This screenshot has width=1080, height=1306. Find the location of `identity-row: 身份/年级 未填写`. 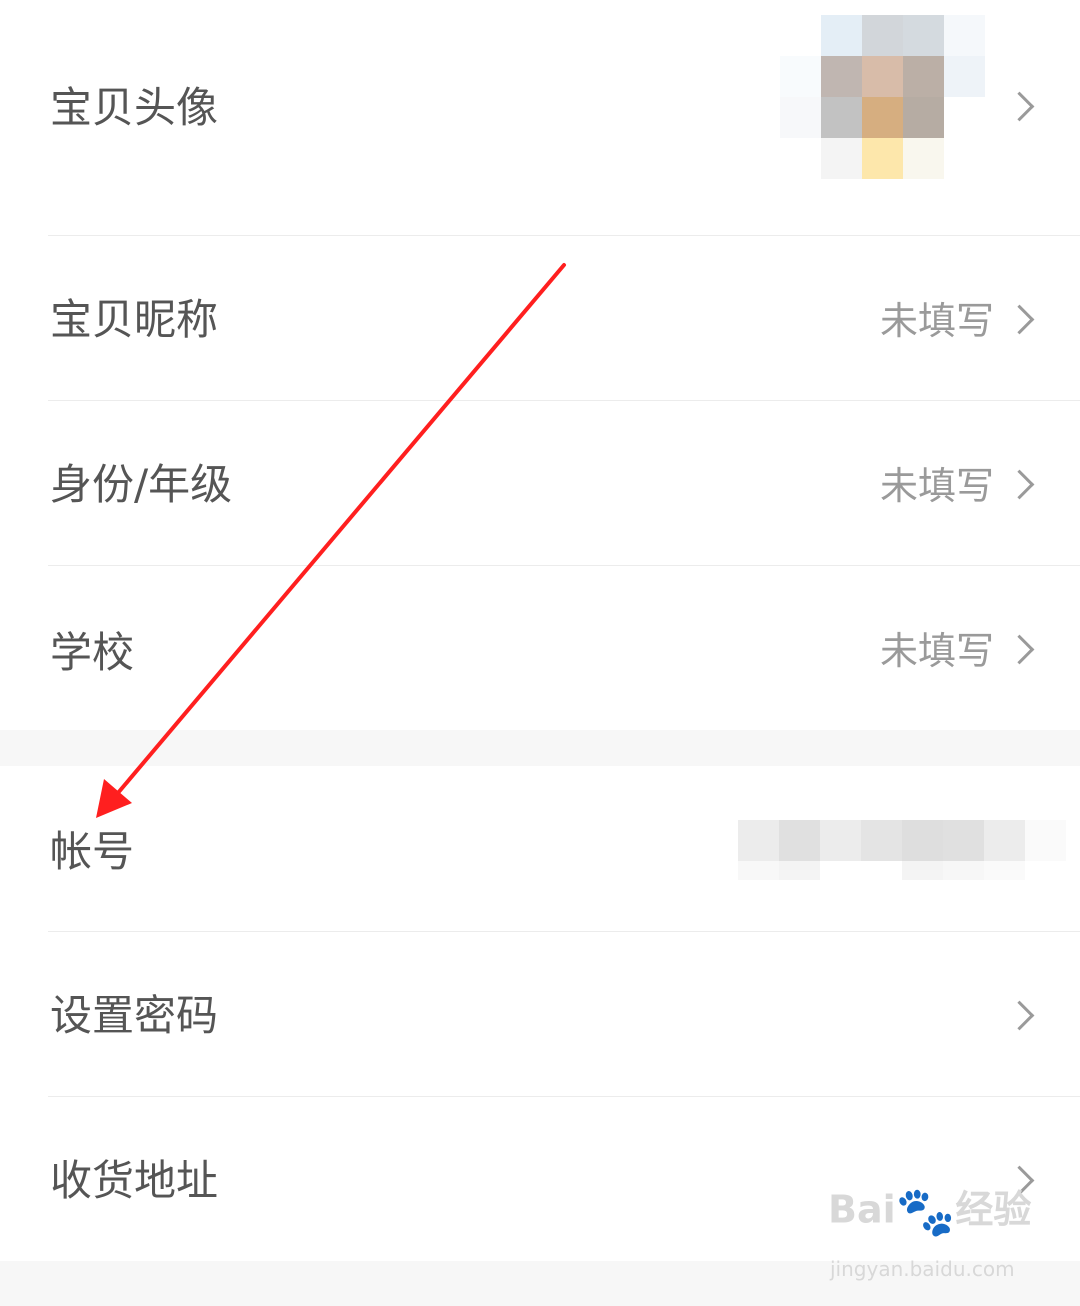

identity-row: 身份/年级 未填写 is located at coordinates (540, 483).